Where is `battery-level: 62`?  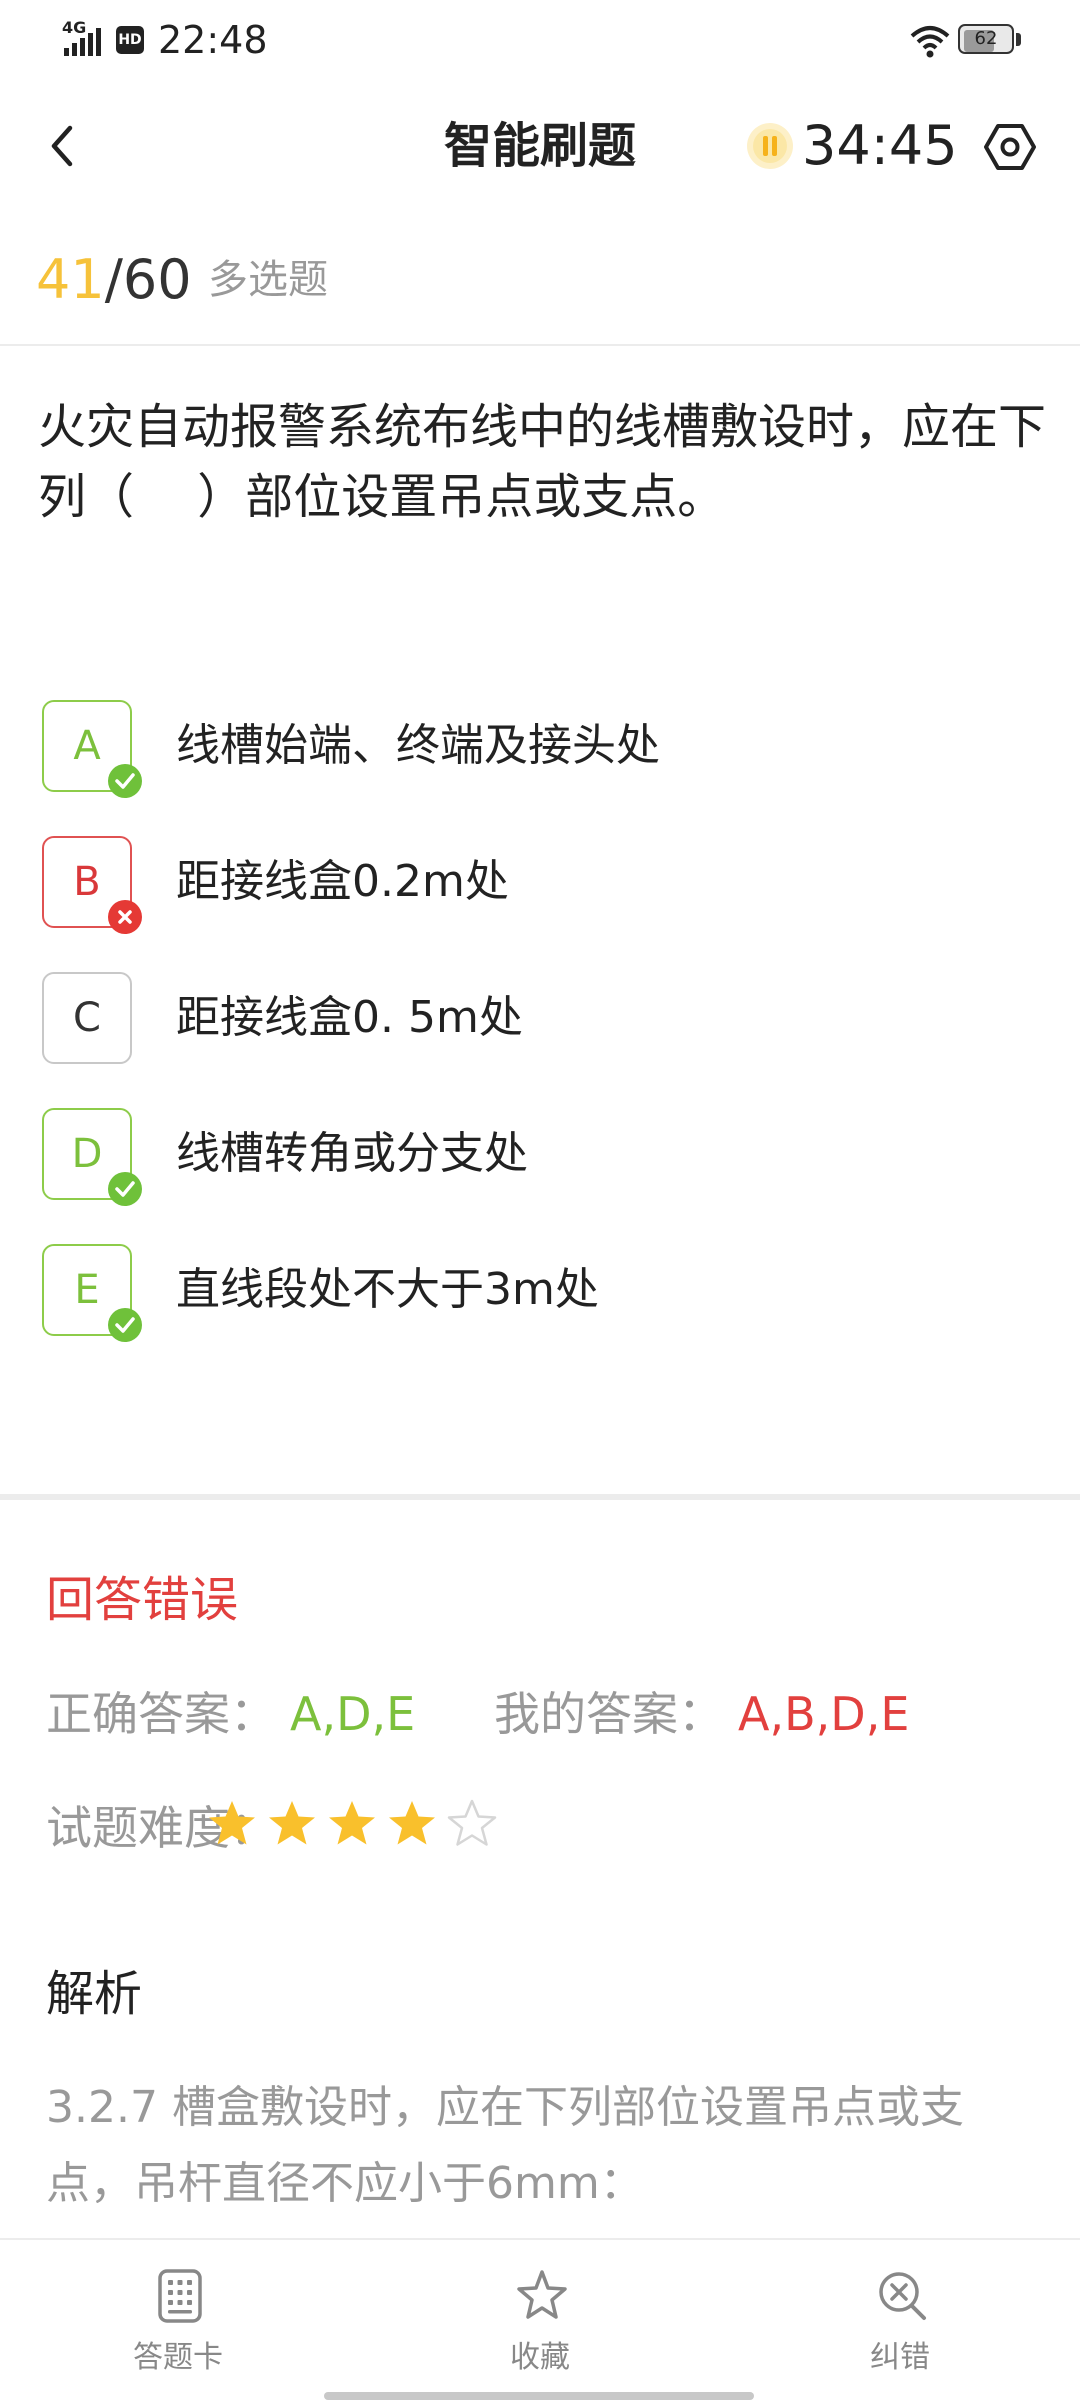
battery-level: 62 is located at coordinates (986, 38).